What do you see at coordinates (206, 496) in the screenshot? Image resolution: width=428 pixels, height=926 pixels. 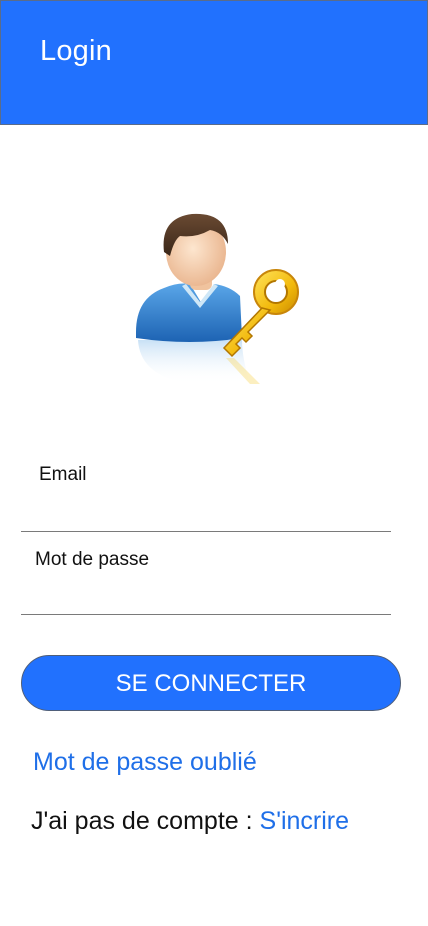 I see `email-field: Email` at bounding box center [206, 496].